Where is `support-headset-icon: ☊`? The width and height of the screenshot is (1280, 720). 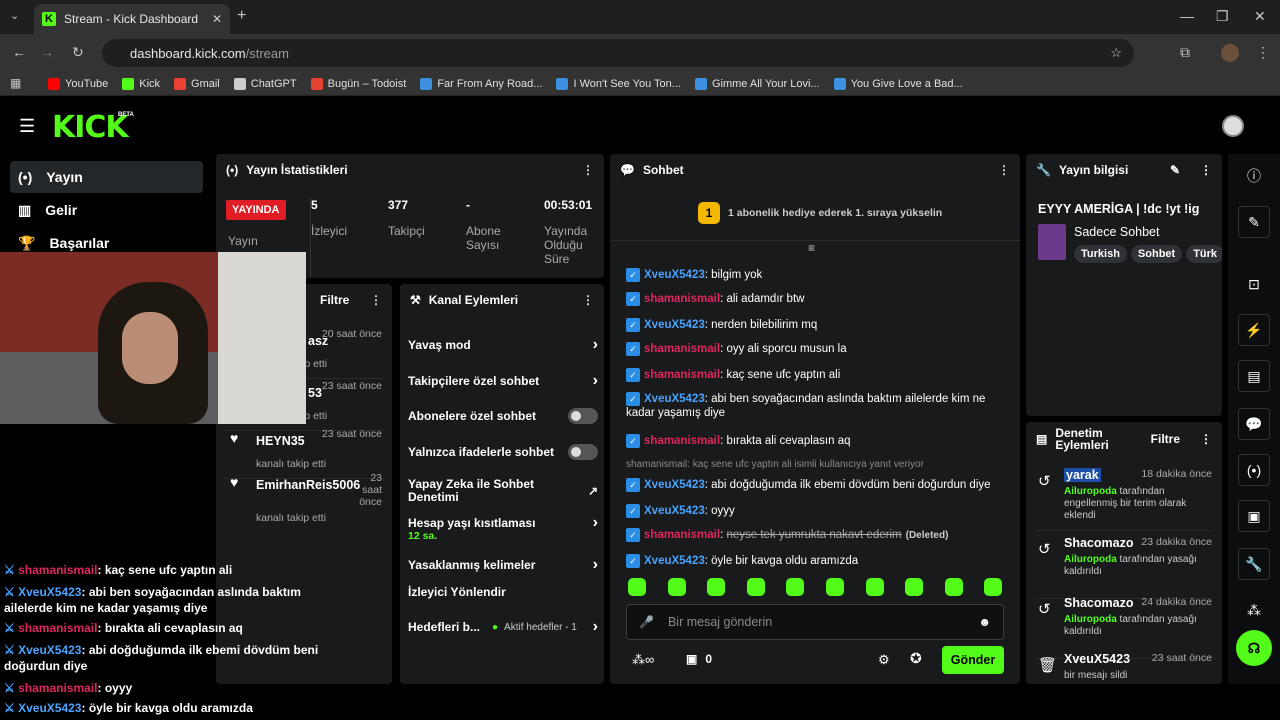
support-headset-icon: ☊ is located at coordinates (1254, 648).